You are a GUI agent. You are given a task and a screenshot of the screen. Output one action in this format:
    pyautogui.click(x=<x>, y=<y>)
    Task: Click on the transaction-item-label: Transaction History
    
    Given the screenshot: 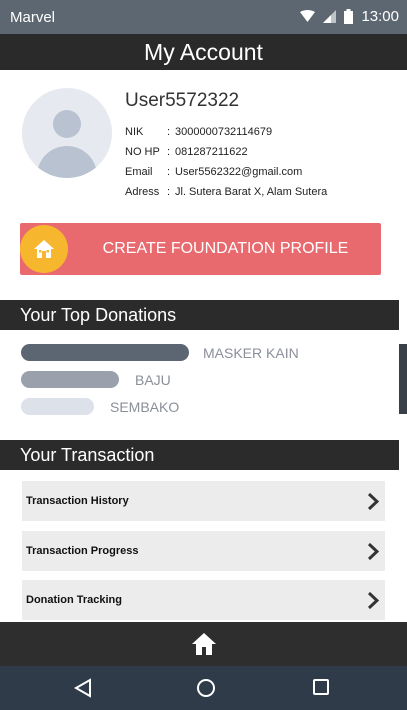 What is the action you would take?
    pyautogui.click(x=77, y=501)
    